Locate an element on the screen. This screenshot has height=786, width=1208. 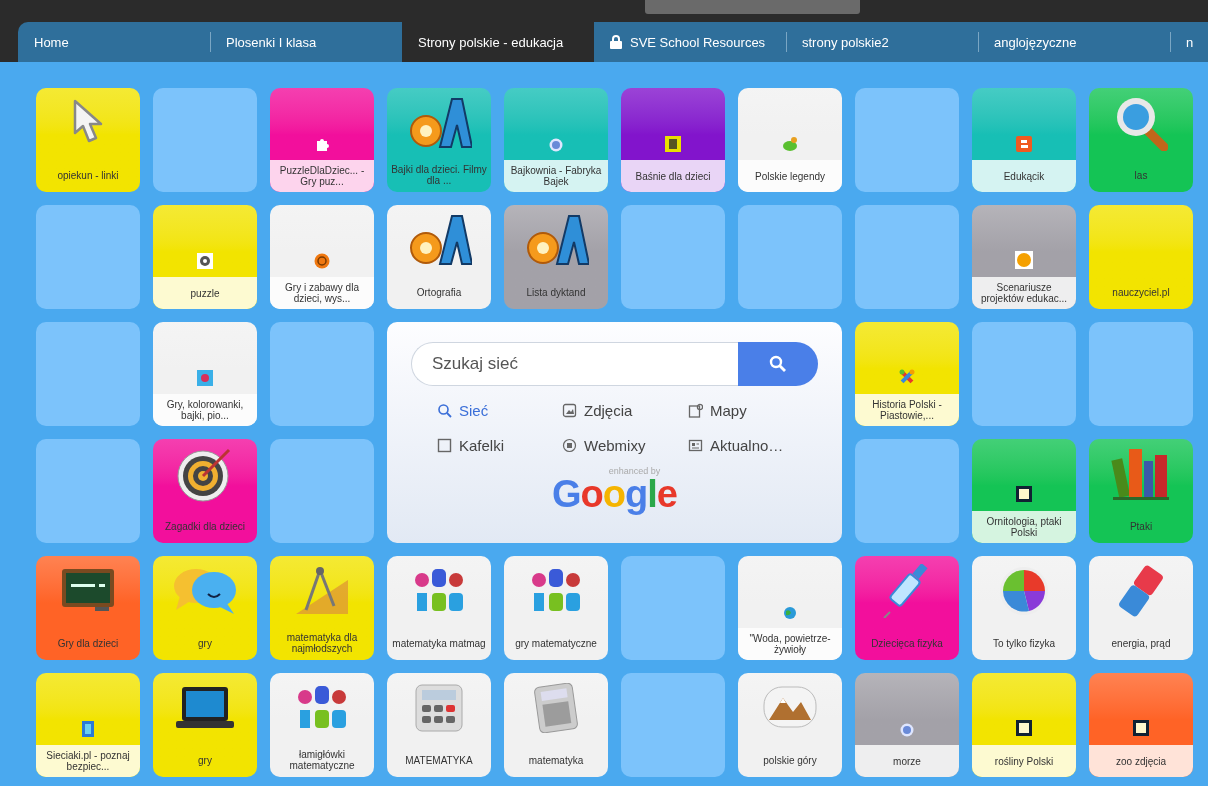
tile-link: las is located at coordinates (1141, 140).